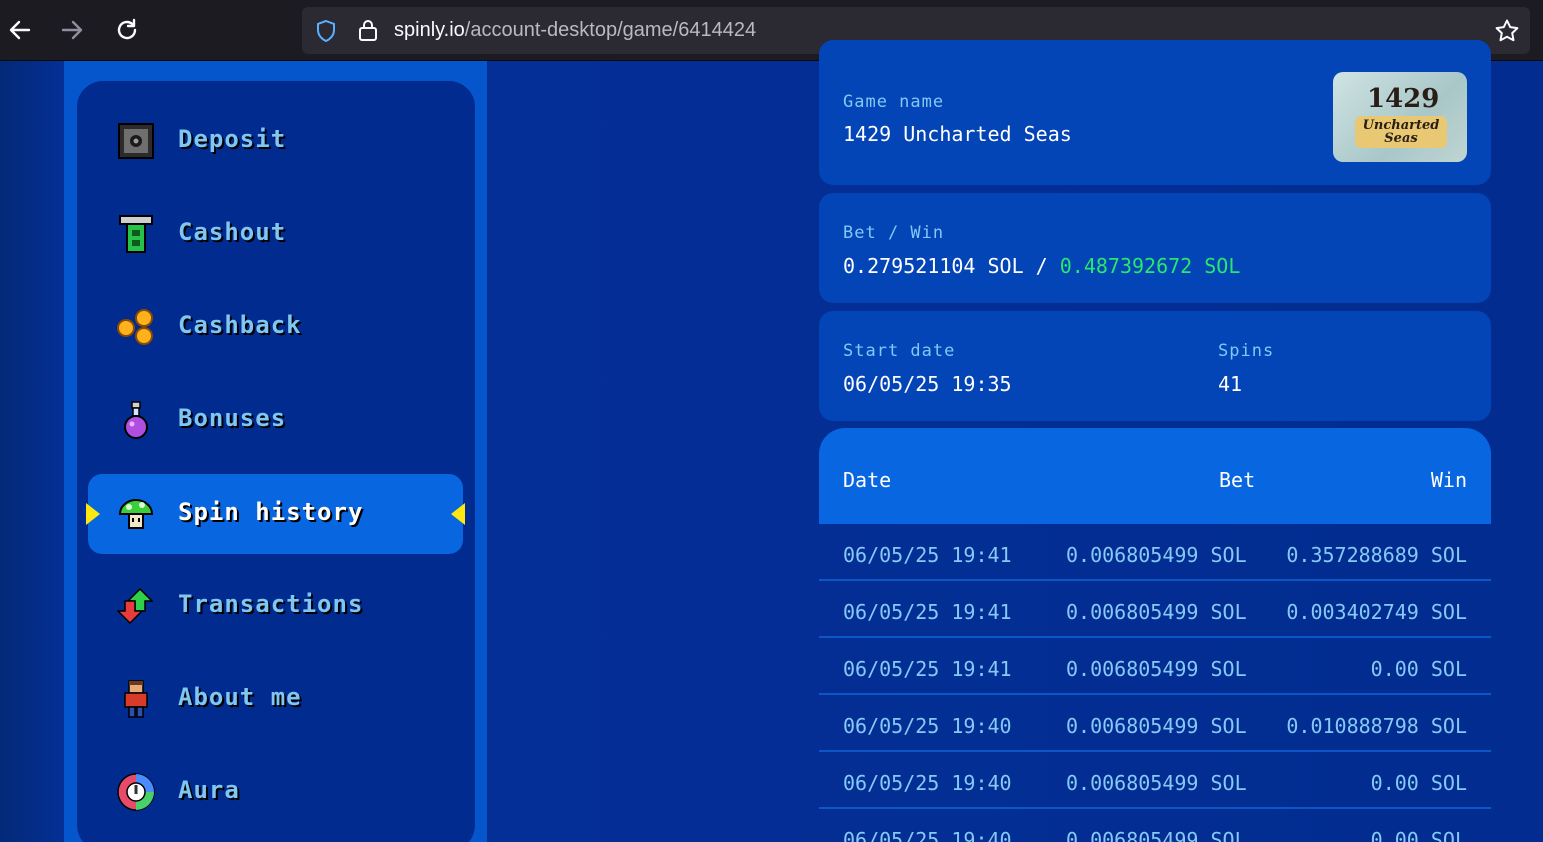  I want to click on sidebar-item-label: Cashout, so click(232, 232).